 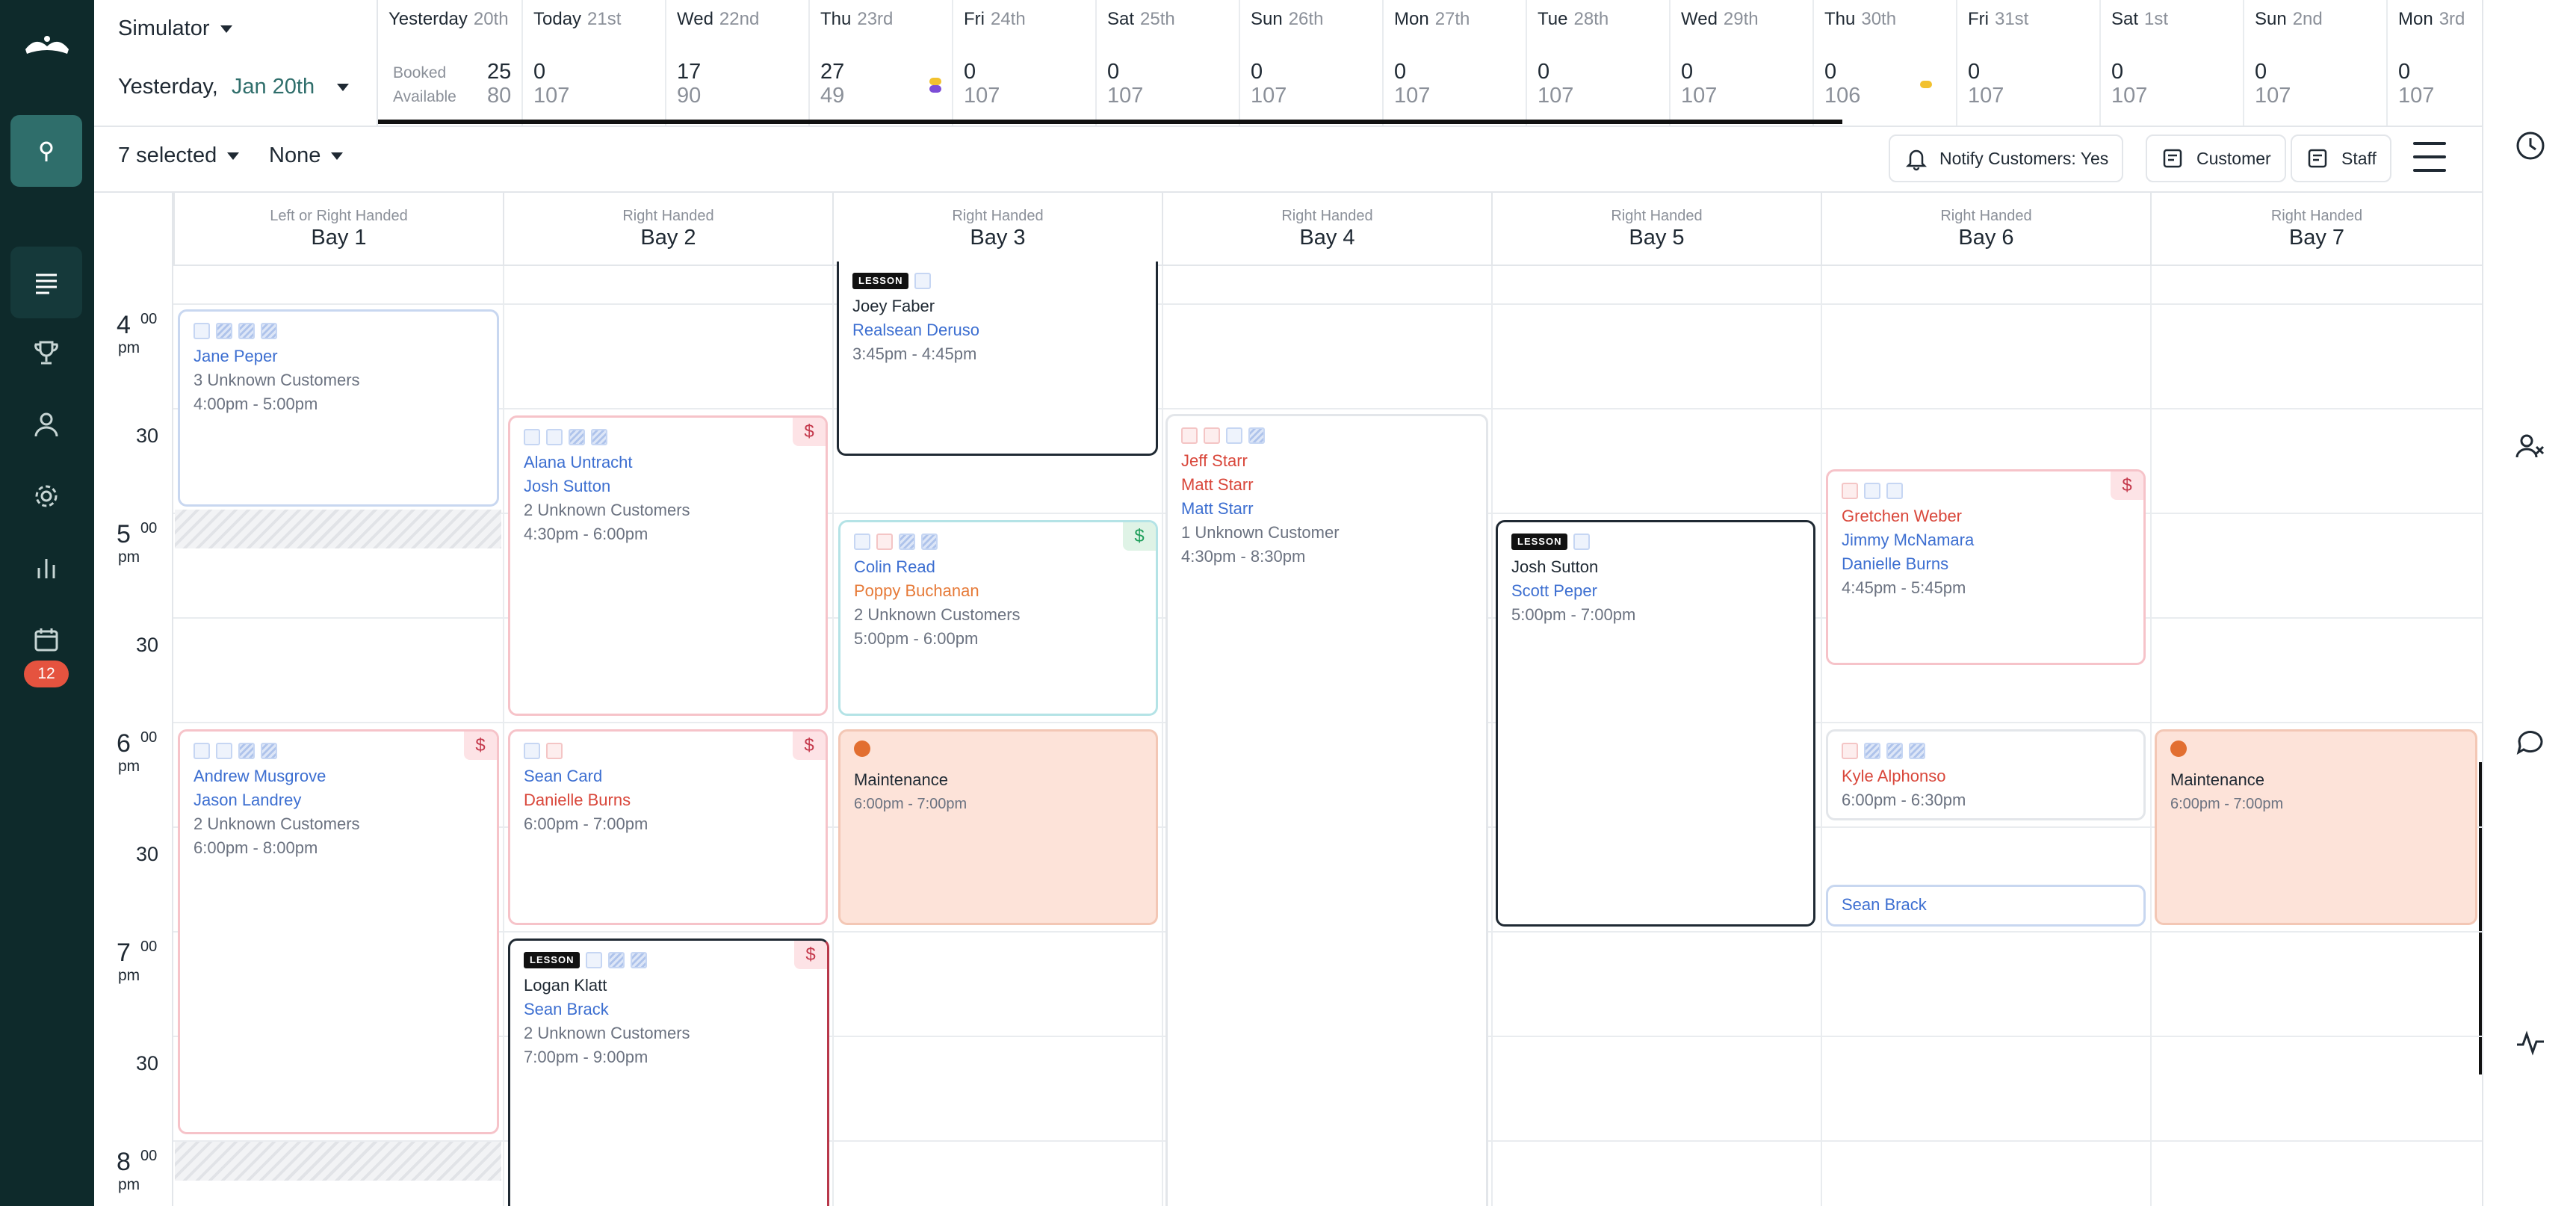 I want to click on time-label-half: 30, so click(x=147, y=854).